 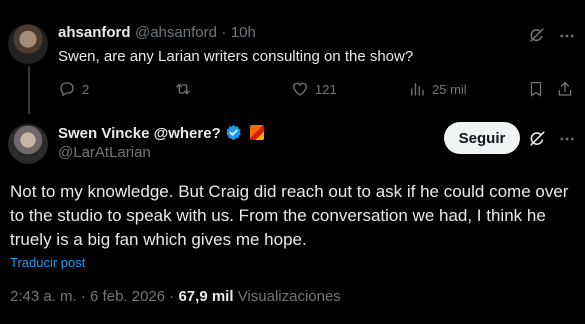 I want to click on tweet-views-count: 67,9 mil, so click(x=206, y=296).